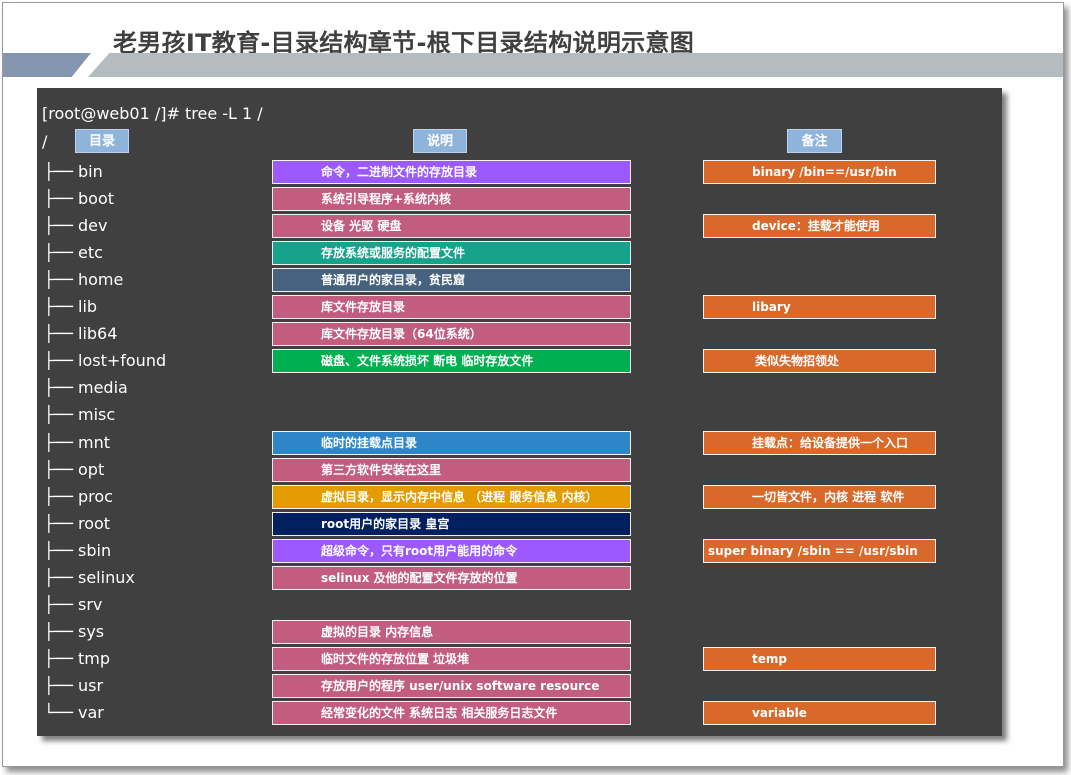  Describe the element at coordinates (74, 470) in the screenshot. I see `tree-item-opt: ├── opt` at that location.